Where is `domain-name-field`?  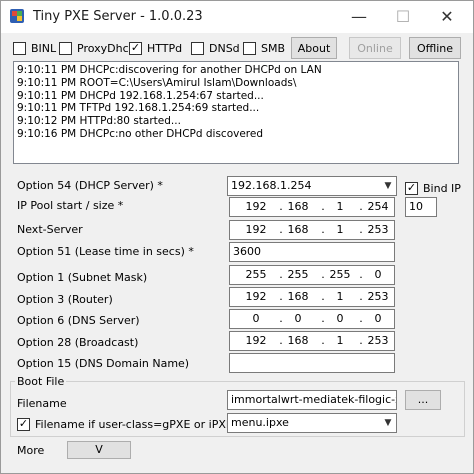 domain-name-field is located at coordinates (312, 363).